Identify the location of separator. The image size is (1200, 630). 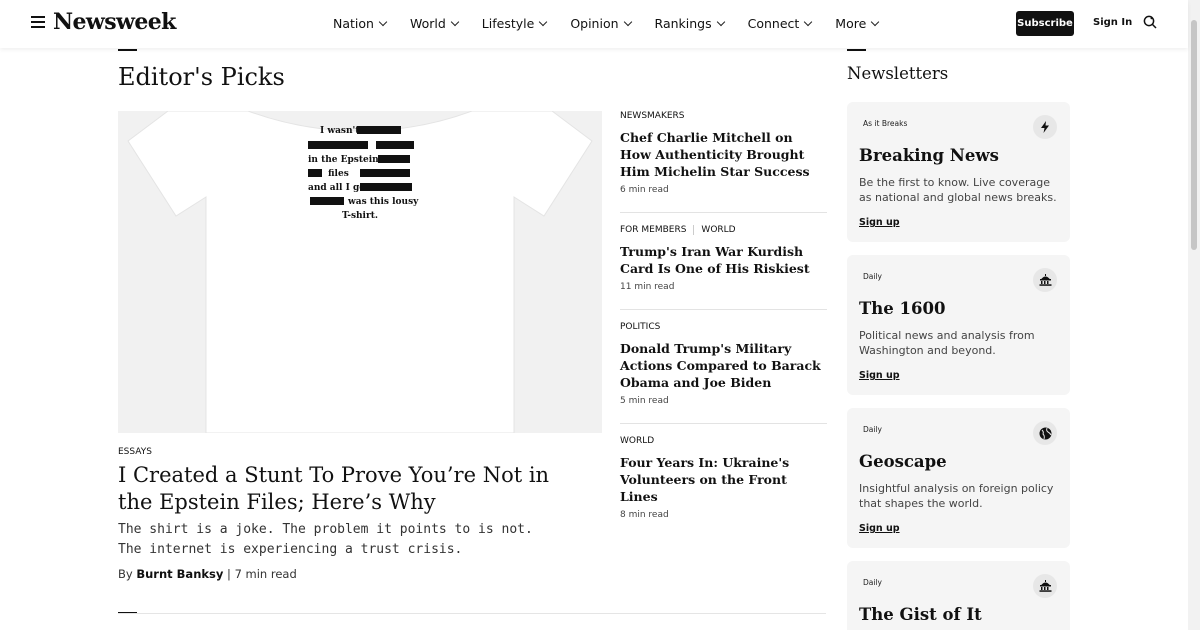
(694, 230).